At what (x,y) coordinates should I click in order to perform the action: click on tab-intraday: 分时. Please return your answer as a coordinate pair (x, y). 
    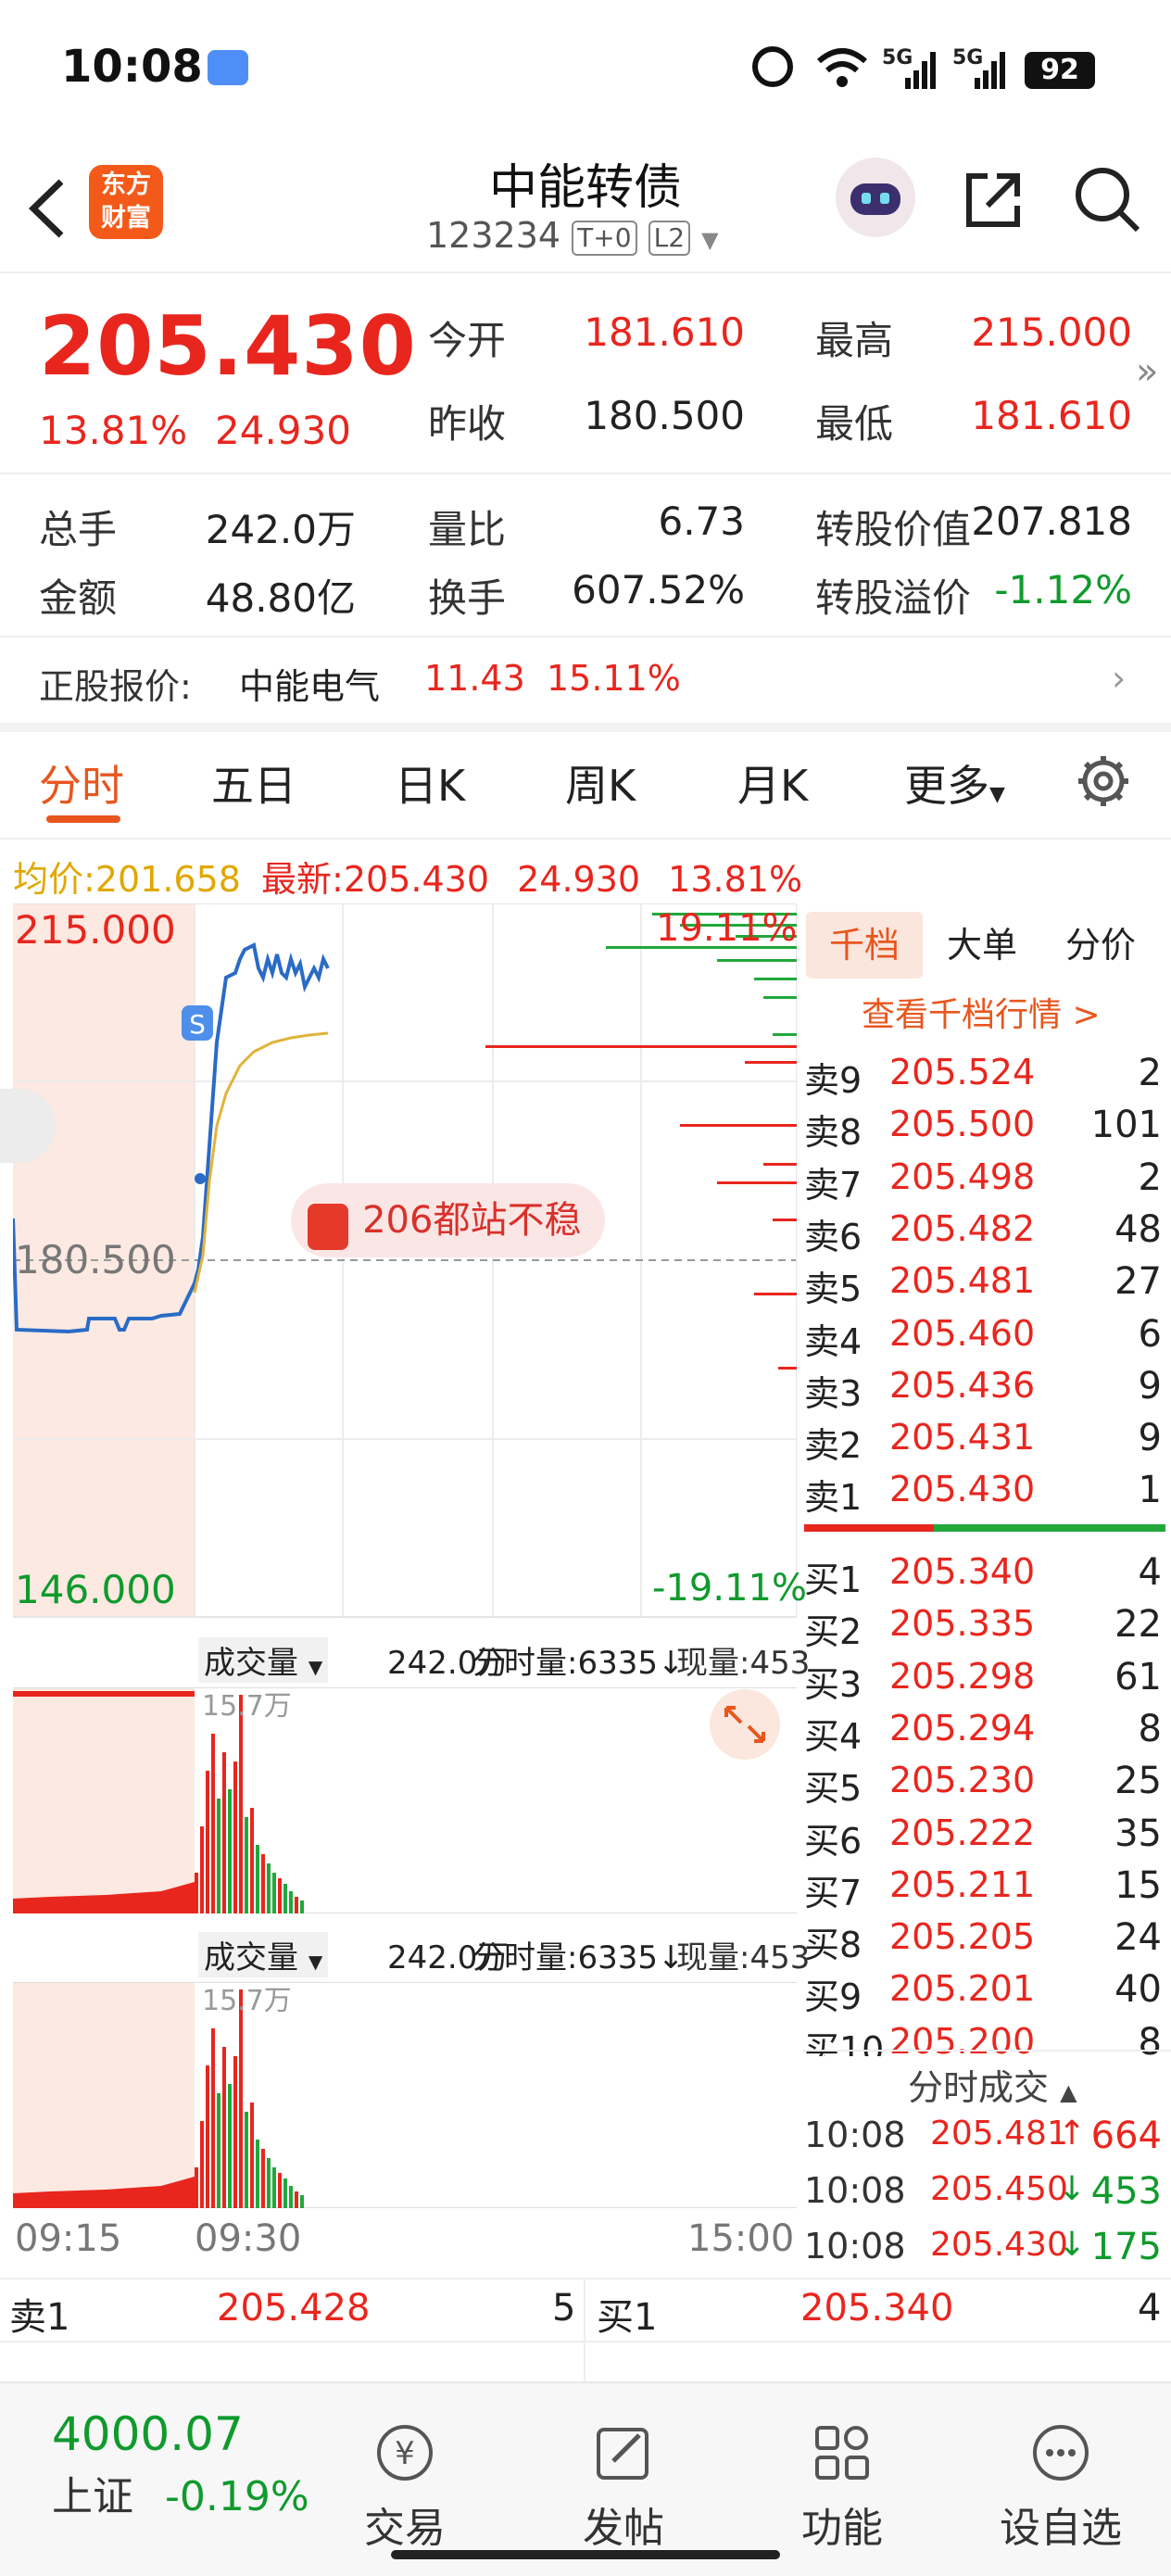
    Looking at the image, I should click on (82, 783).